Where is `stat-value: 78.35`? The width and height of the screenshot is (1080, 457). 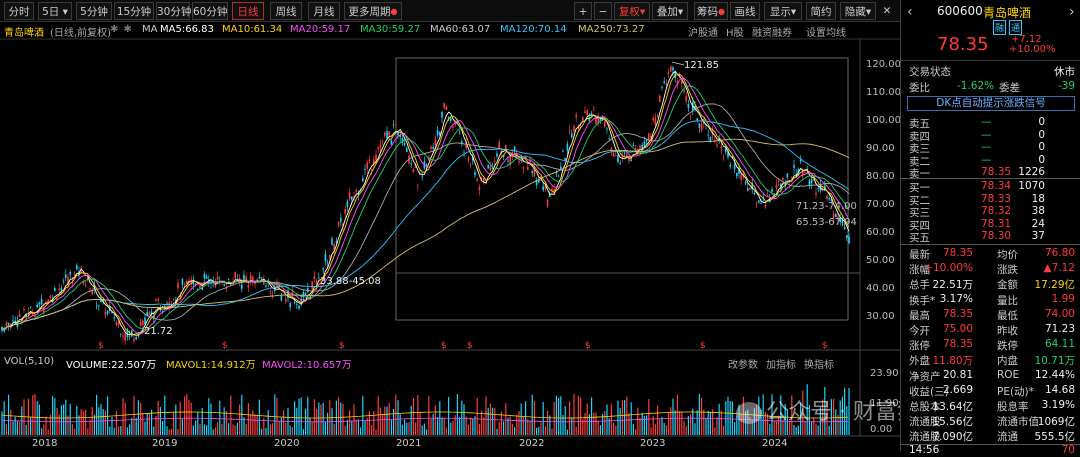
stat-value: 78.35 is located at coordinates (957, 313).